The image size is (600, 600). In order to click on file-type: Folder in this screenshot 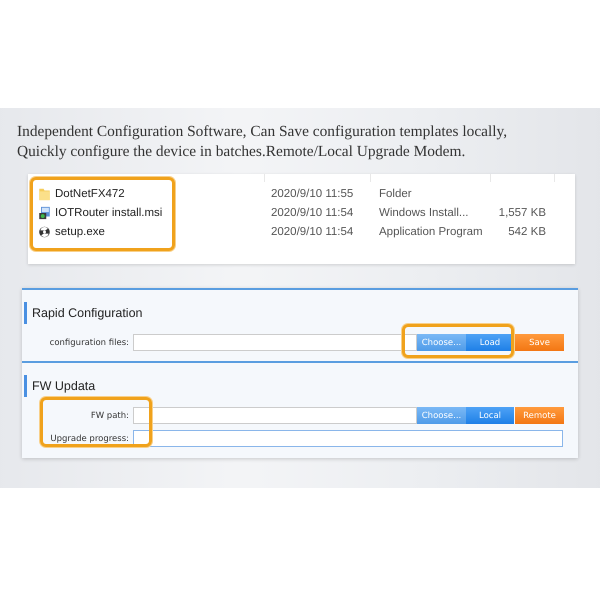, I will do `click(396, 194)`.